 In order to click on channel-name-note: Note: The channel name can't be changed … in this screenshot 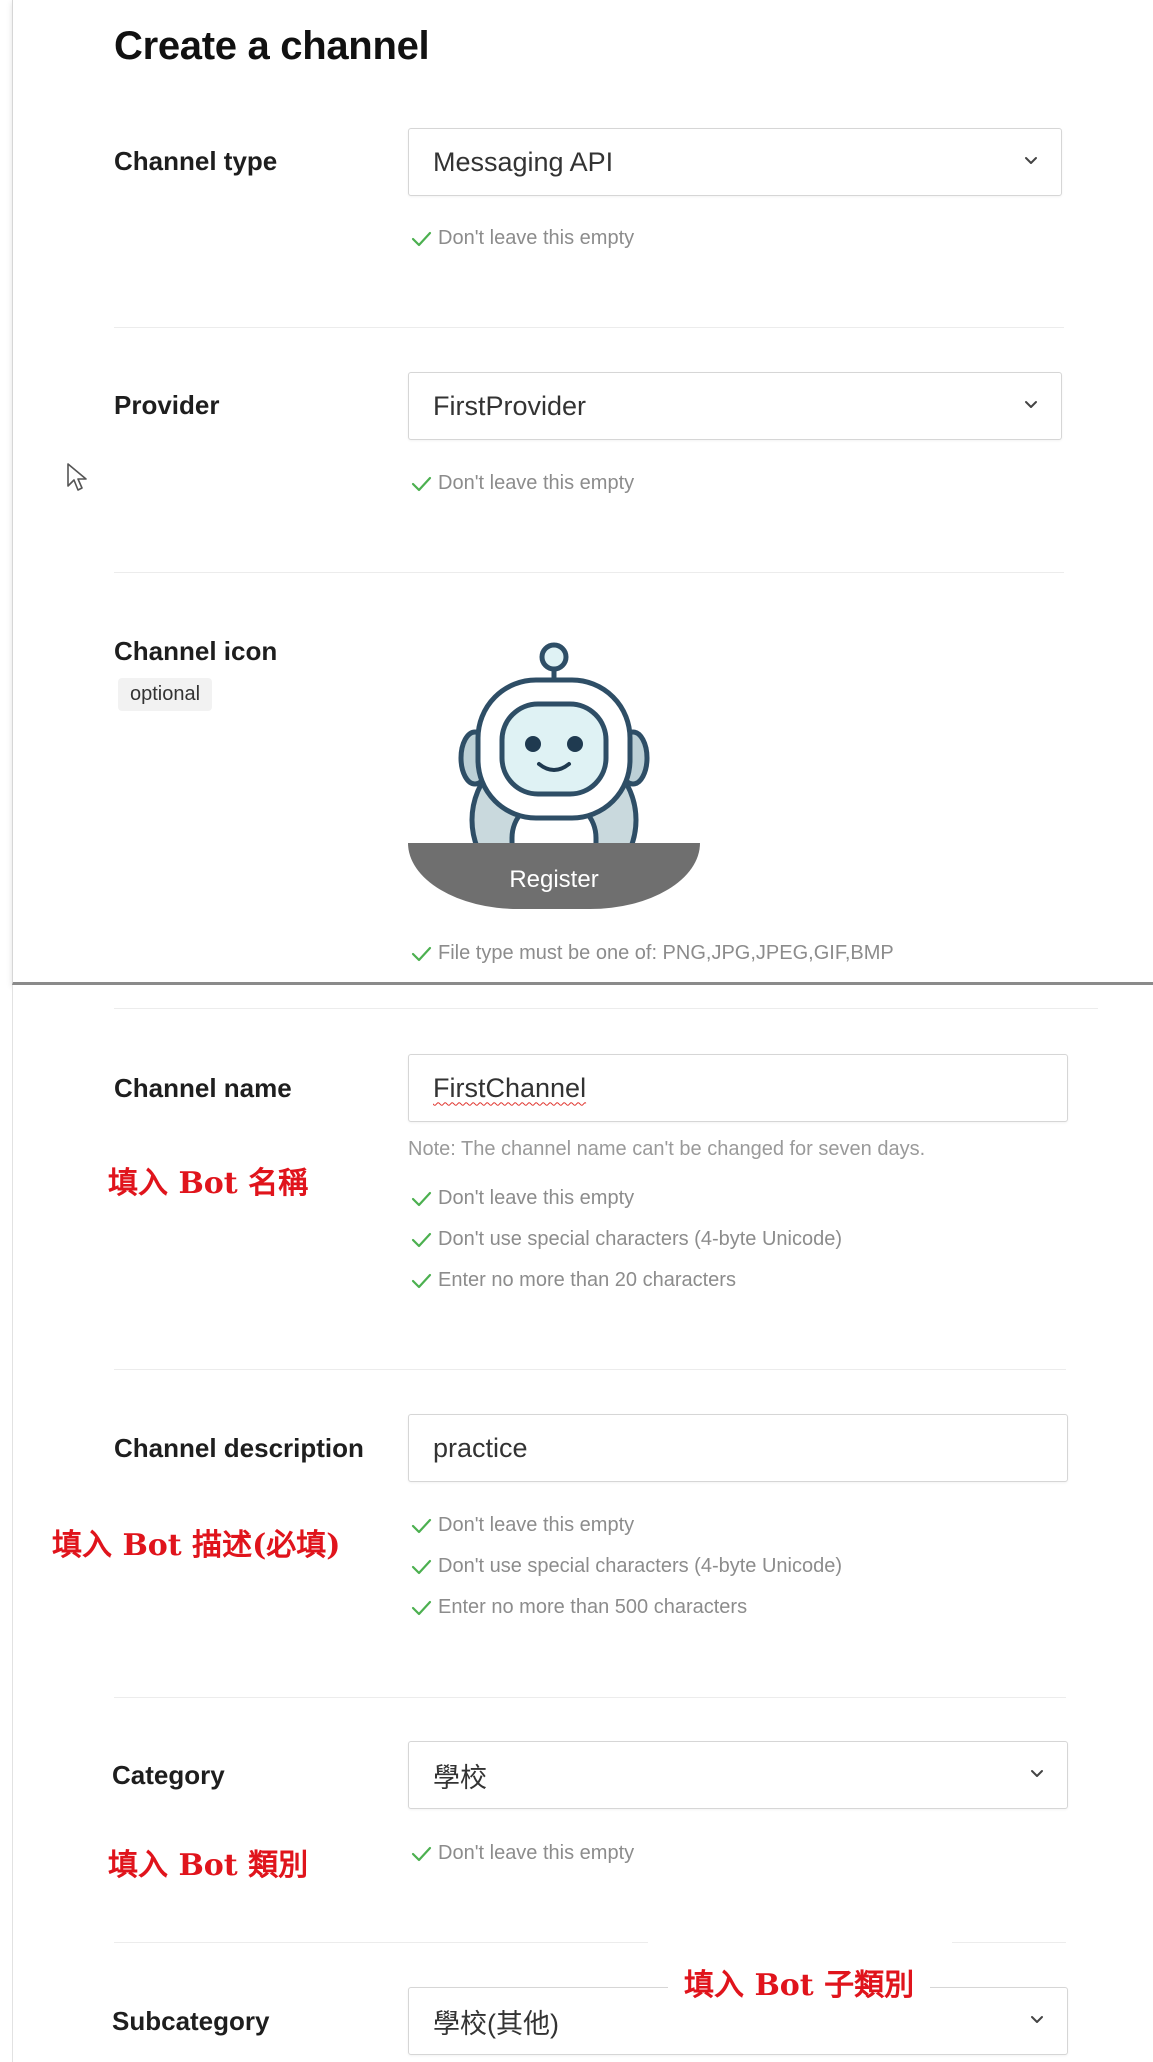, I will do `click(667, 1149)`.